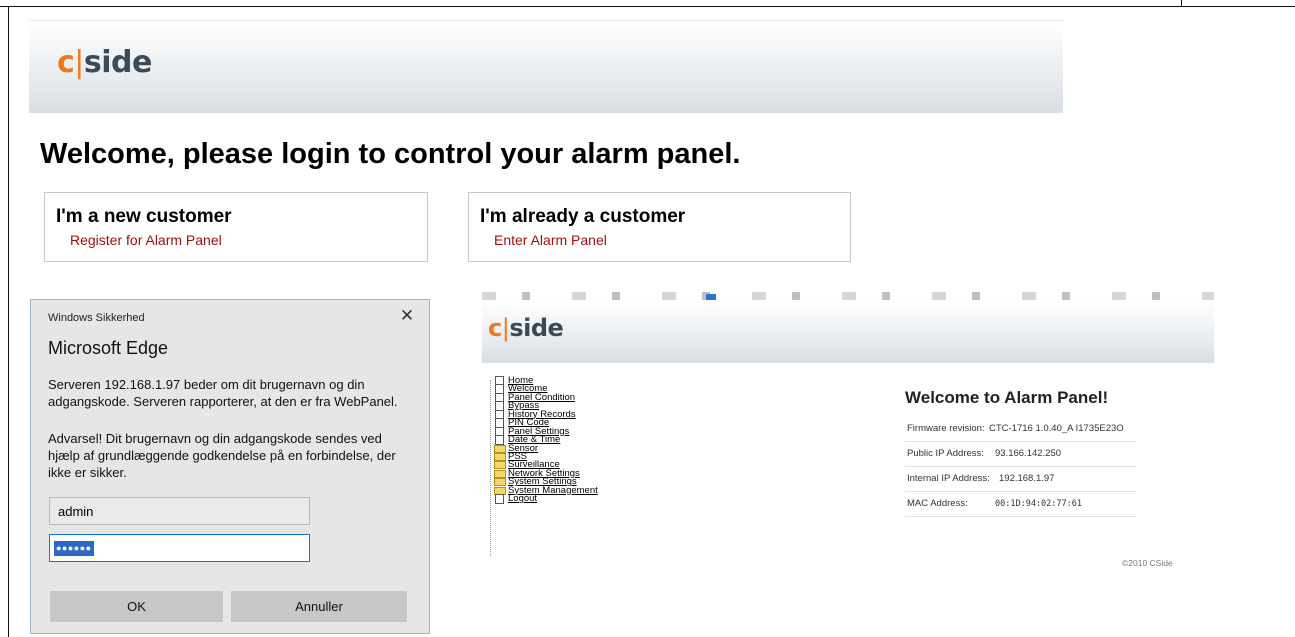  What do you see at coordinates (179, 511) in the screenshot?
I see `username-field: admin` at bounding box center [179, 511].